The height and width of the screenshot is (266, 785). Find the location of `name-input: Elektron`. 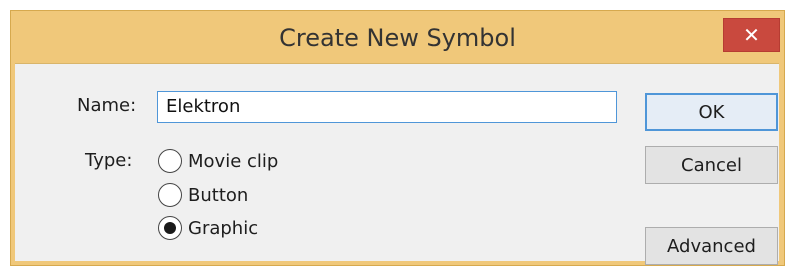

name-input: Elektron is located at coordinates (387, 107).